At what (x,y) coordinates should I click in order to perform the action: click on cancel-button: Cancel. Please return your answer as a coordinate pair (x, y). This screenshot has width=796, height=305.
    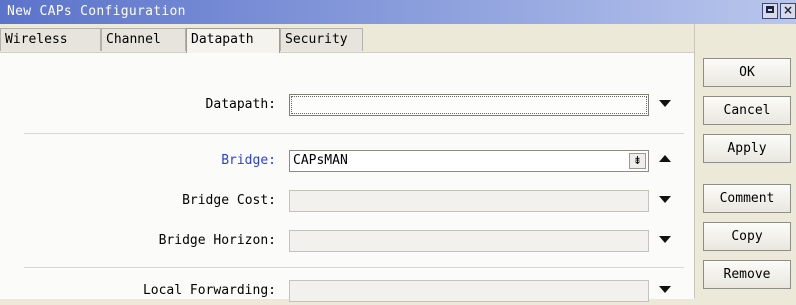
    Looking at the image, I should click on (747, 110).